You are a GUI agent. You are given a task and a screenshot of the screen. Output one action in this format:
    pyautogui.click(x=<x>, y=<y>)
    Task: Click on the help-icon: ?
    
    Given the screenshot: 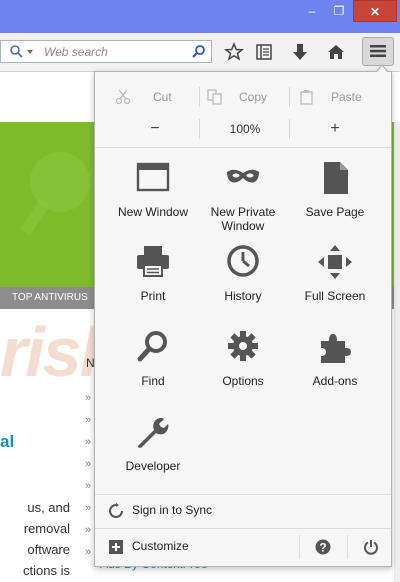 What is the action you would take?
    pyautogui.click(x=323, y=547)
    